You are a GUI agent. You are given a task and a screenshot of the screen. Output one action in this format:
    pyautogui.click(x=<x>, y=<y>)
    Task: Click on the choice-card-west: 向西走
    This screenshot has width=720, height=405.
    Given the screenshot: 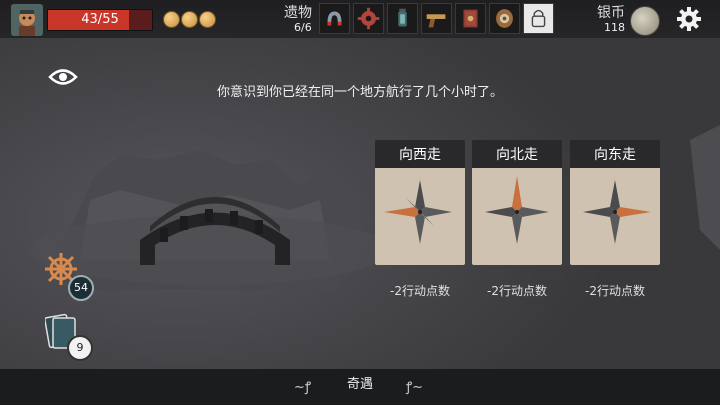 What is the action you would take?
    pyautogui.click(x=420, y=202)
    